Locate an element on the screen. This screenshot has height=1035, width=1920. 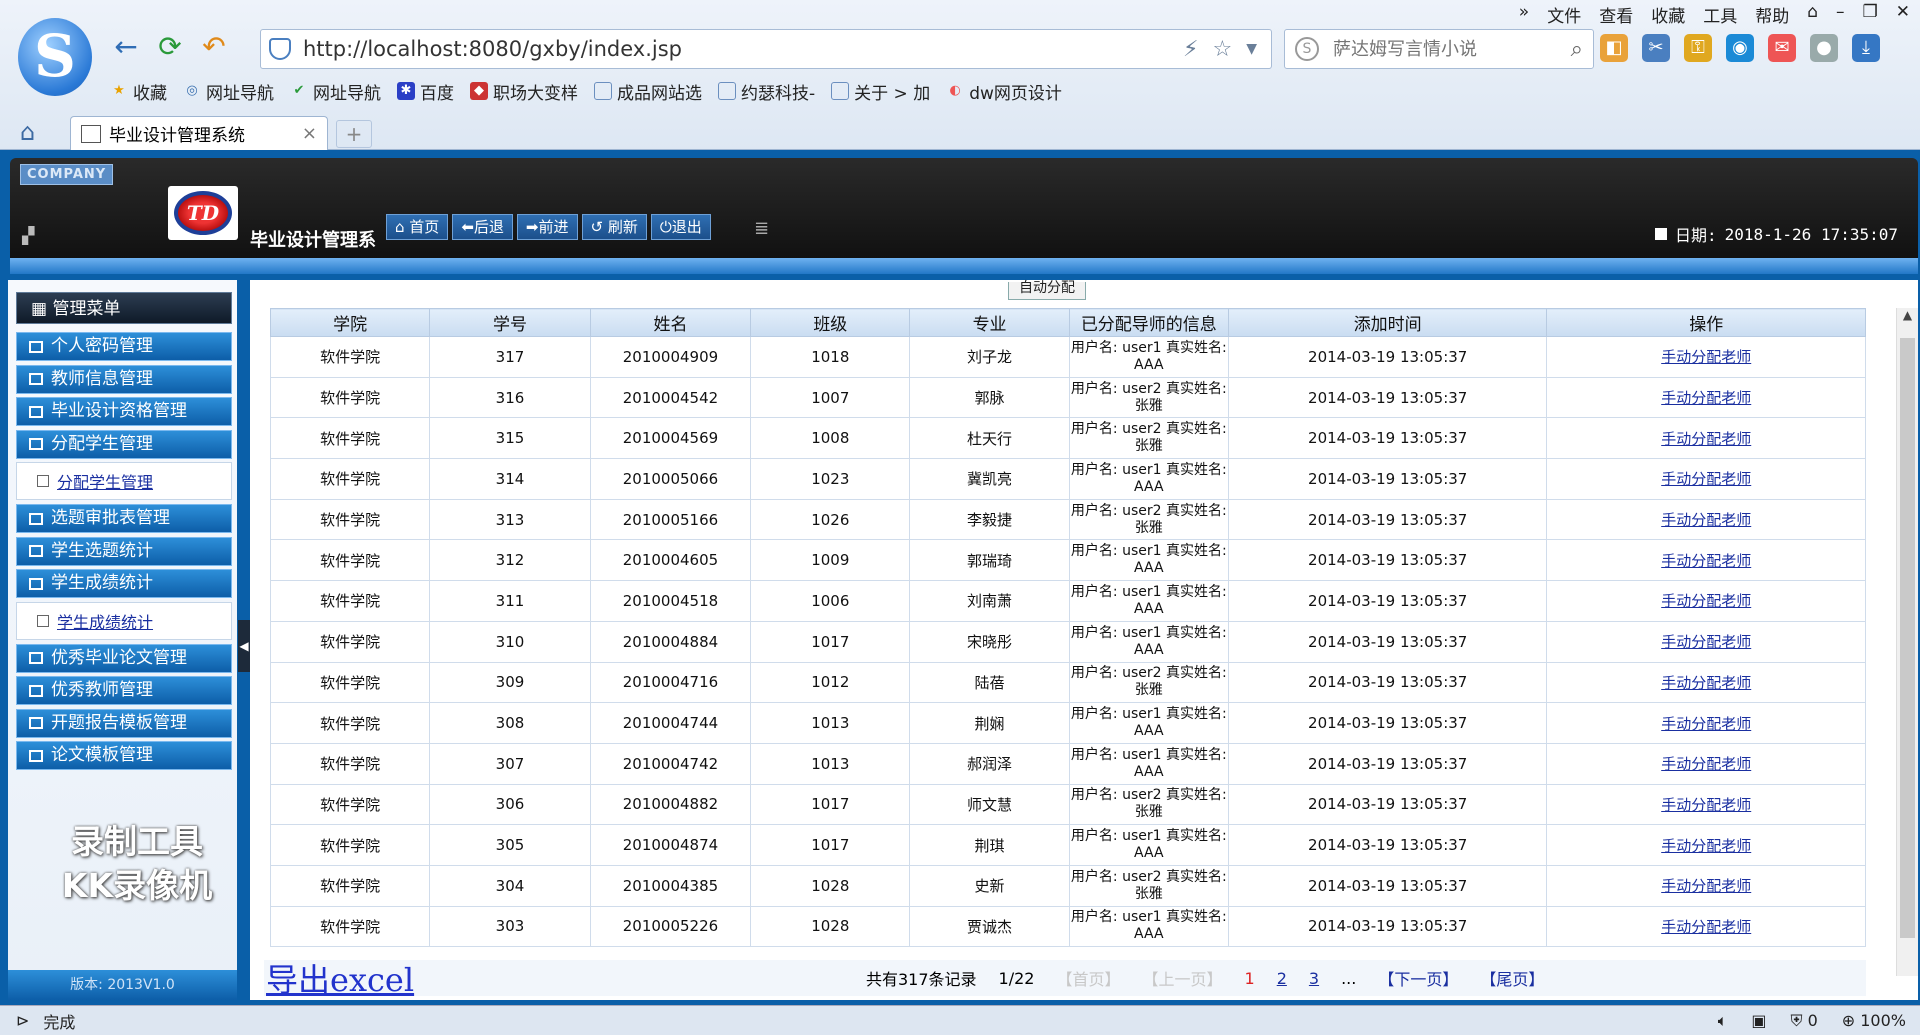
menu-item-topic-stats: 学生选题统计 is located at coordinates (124, 551).